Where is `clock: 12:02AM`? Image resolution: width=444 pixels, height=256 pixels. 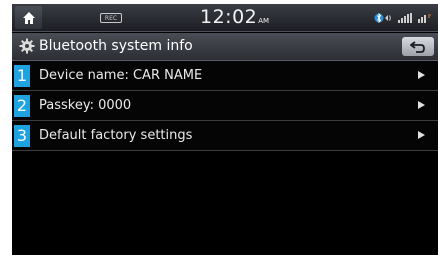 clock: 12:02AM is located at coordinates (234, 19).